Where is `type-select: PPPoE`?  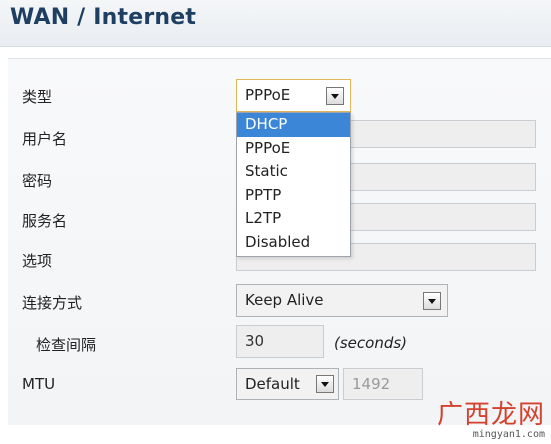 type-select: PPPoE is located at coordinates (293, 95).